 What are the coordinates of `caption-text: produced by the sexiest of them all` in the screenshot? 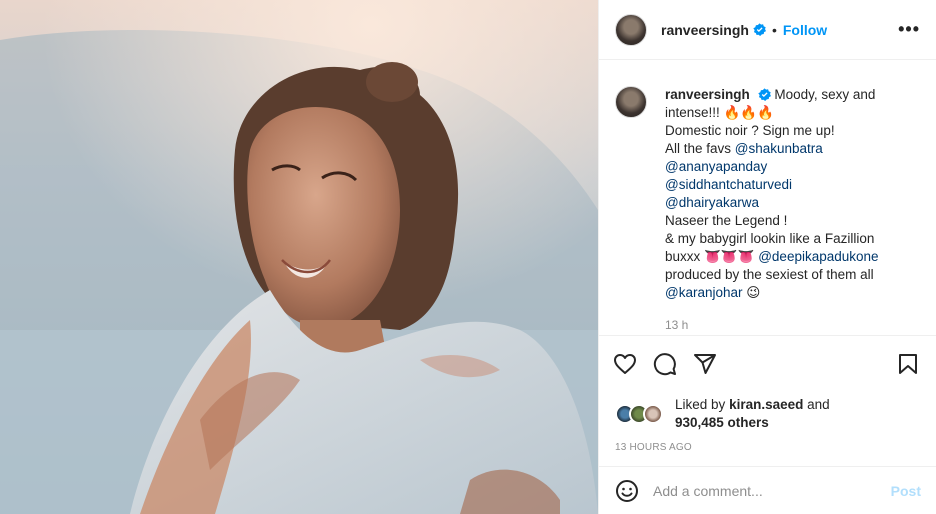 It's located at (769, 274).